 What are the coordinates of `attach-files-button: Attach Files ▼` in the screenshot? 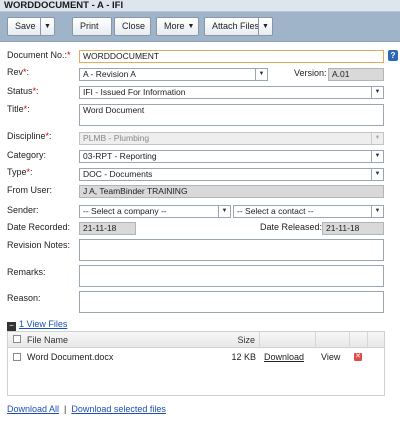 It's located at (238, 26).